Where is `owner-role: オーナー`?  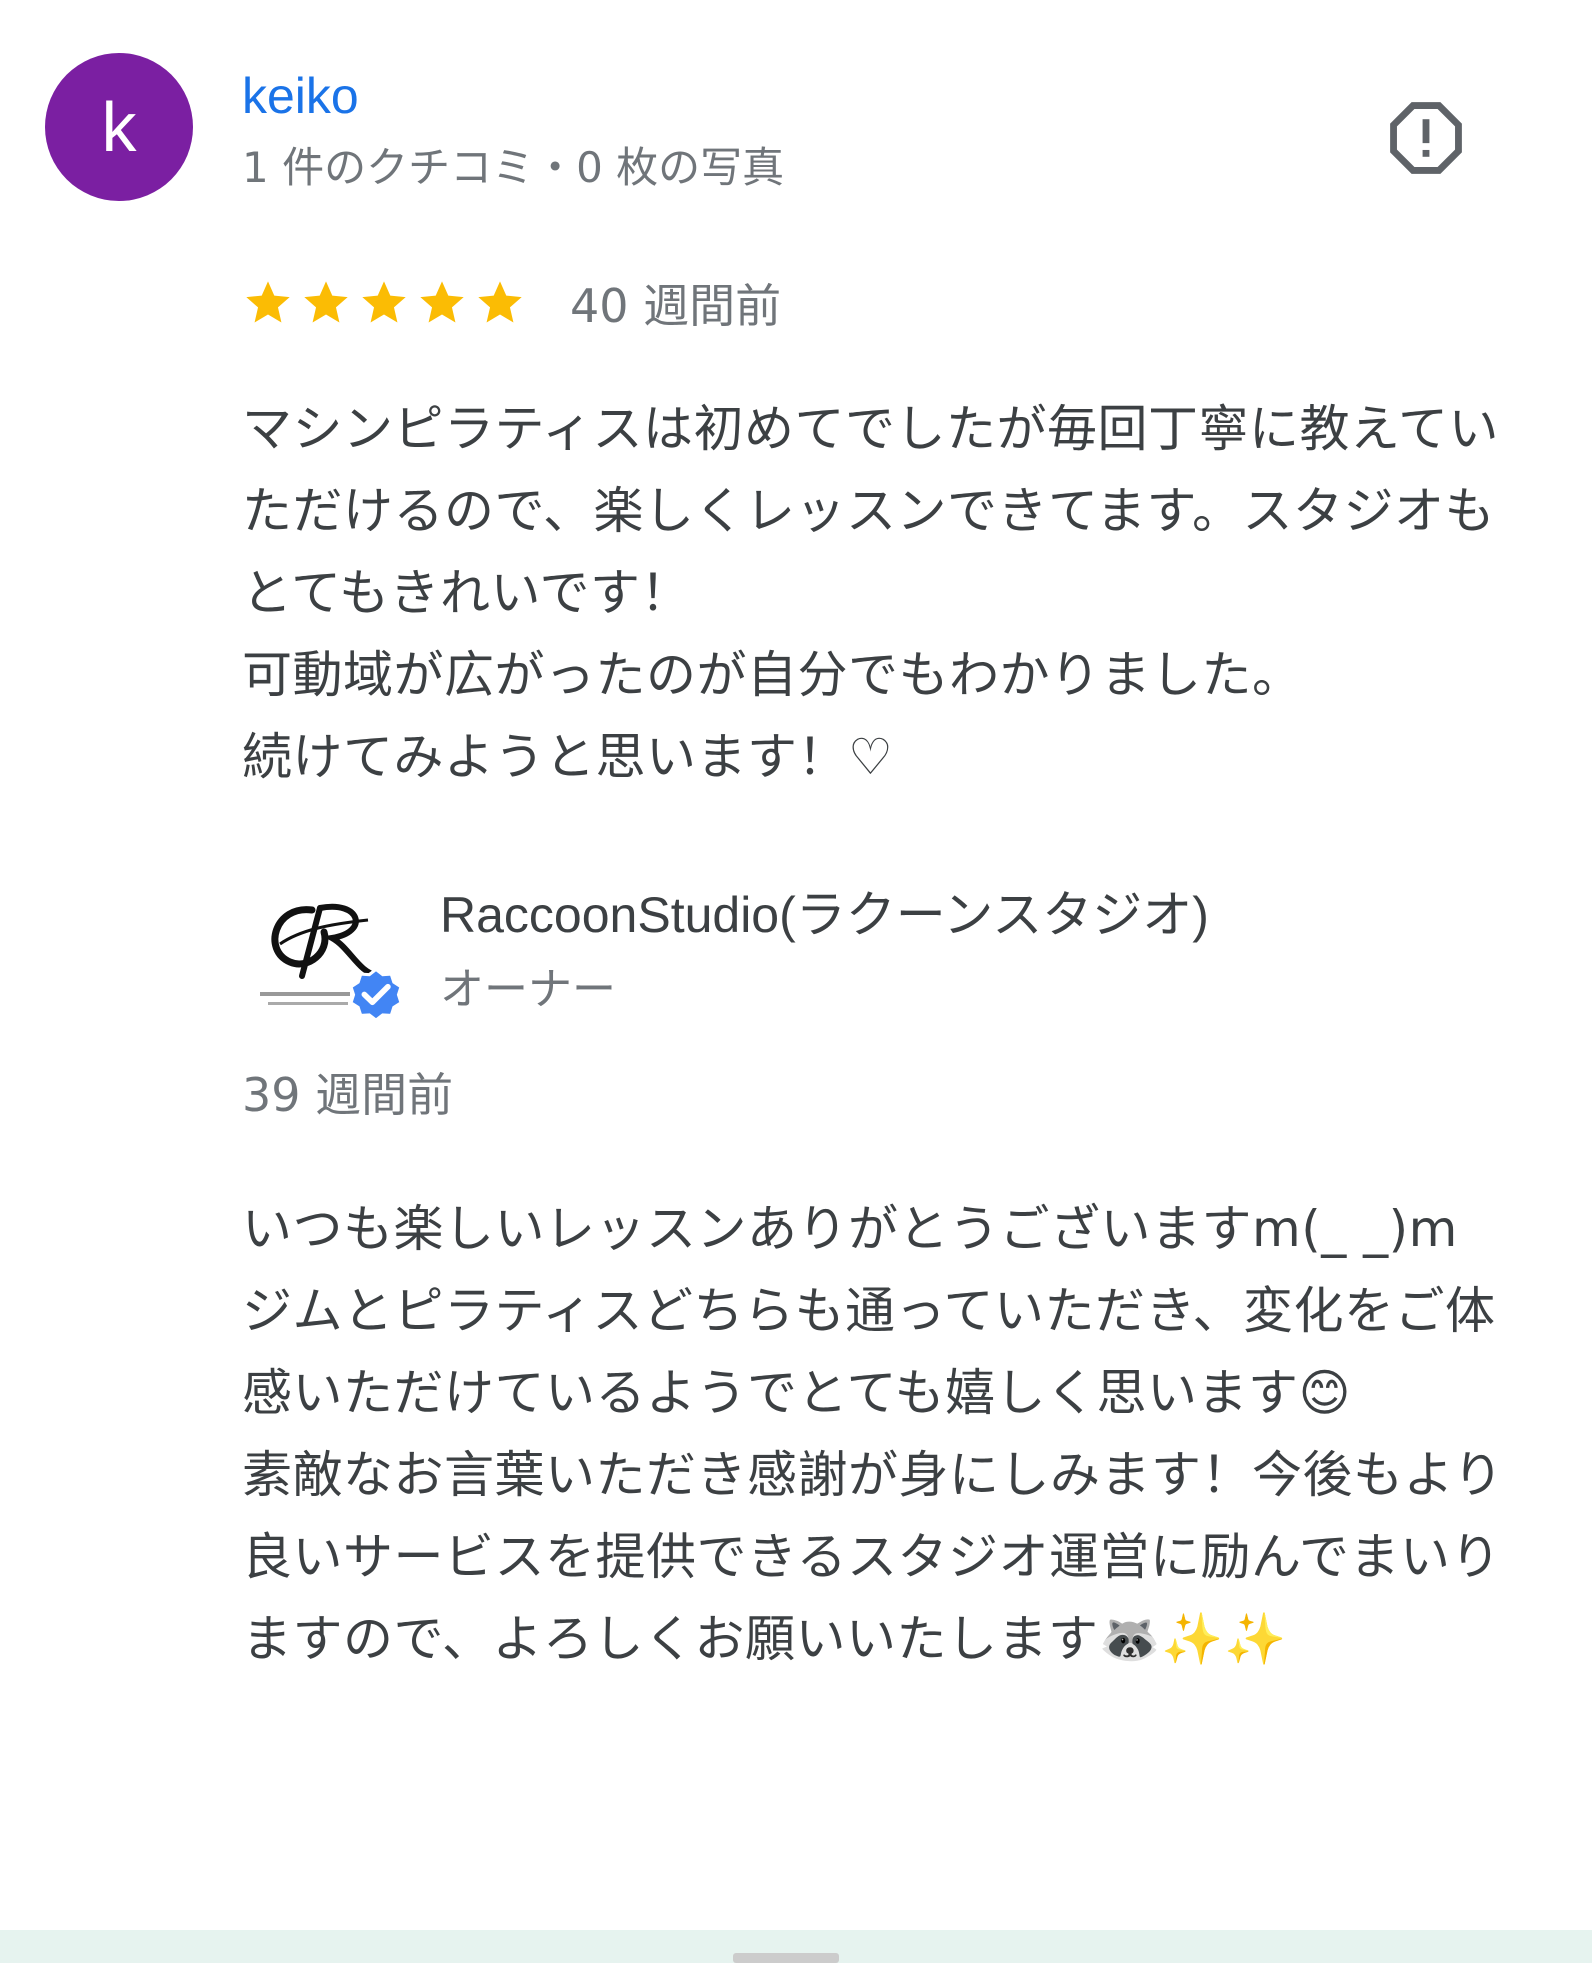 owner-role: オーナー is located at coordinates (528, 989).